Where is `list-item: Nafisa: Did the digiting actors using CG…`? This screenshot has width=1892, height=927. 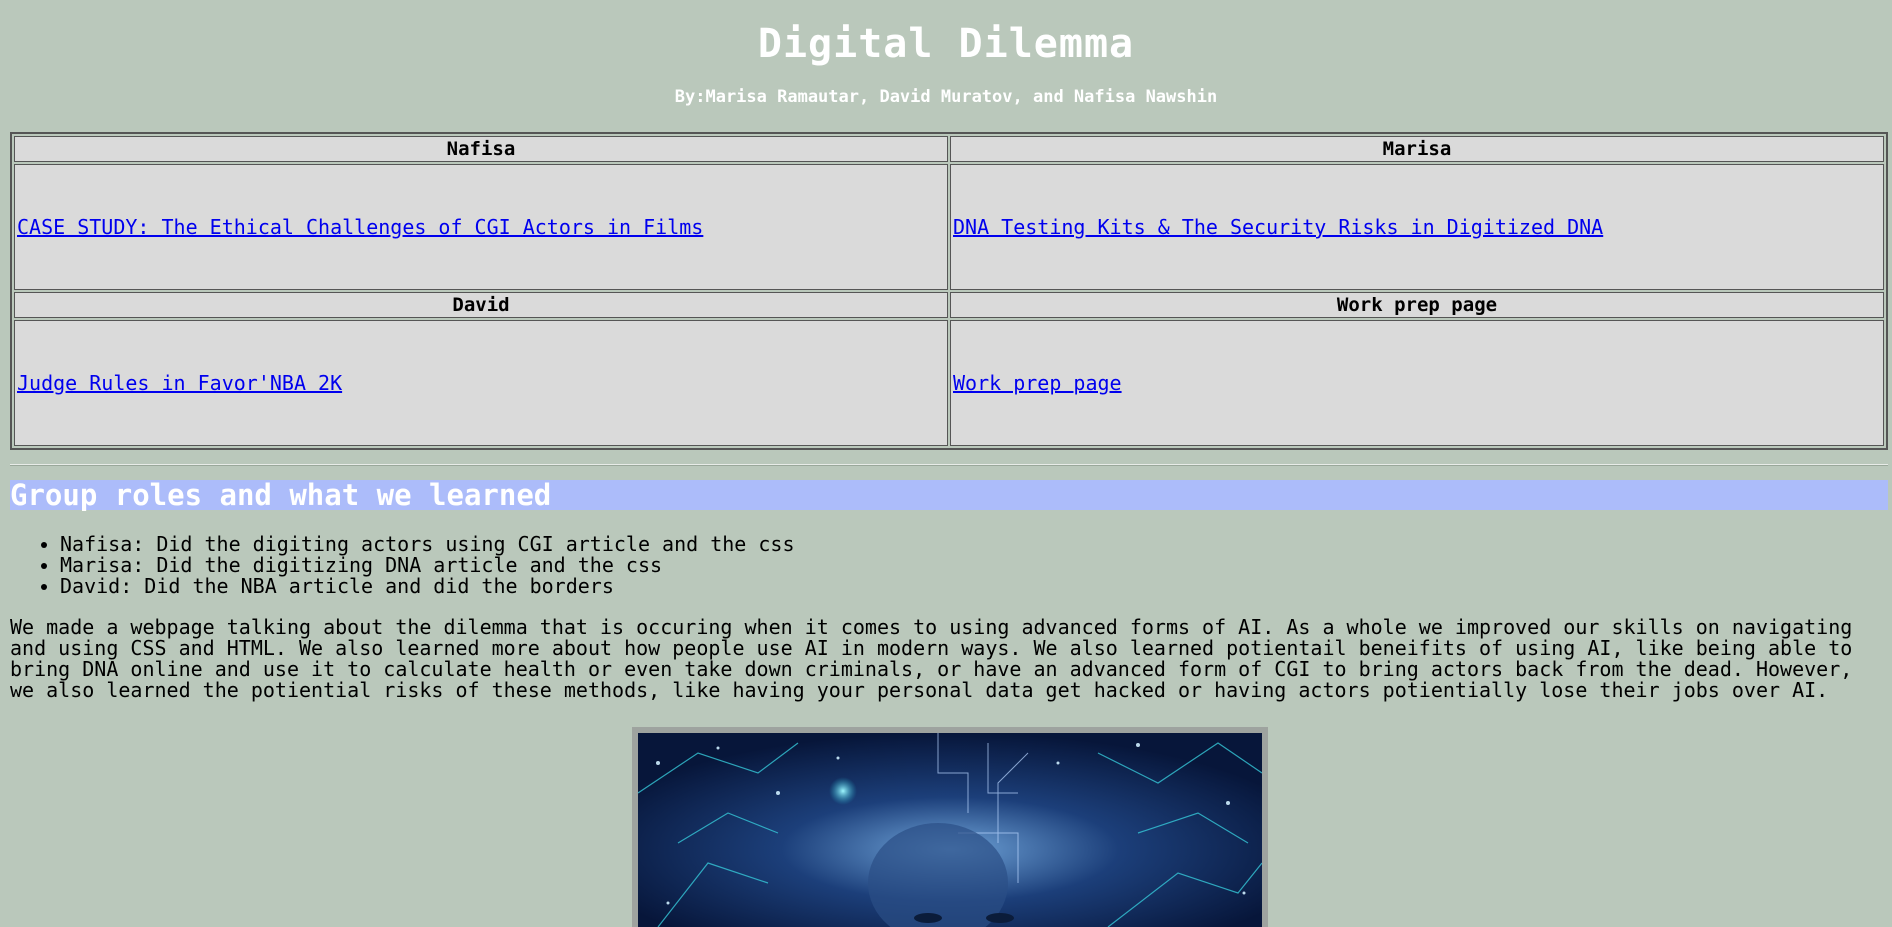
list-item: Nafisa: Did the digiting actors using CG… is located at coordinates (971, 544).